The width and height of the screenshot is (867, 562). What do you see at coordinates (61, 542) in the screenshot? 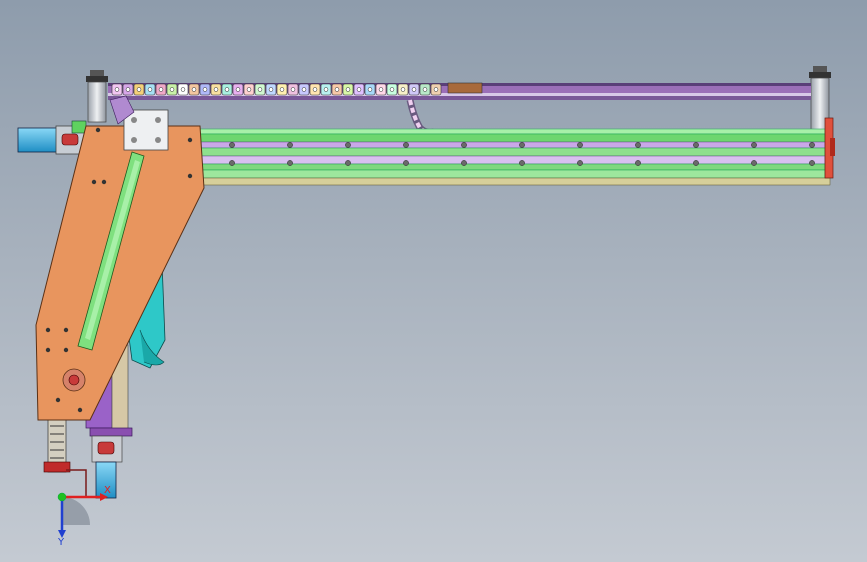
I see `triad-y-label: Y` at bounding box center [61, 542].